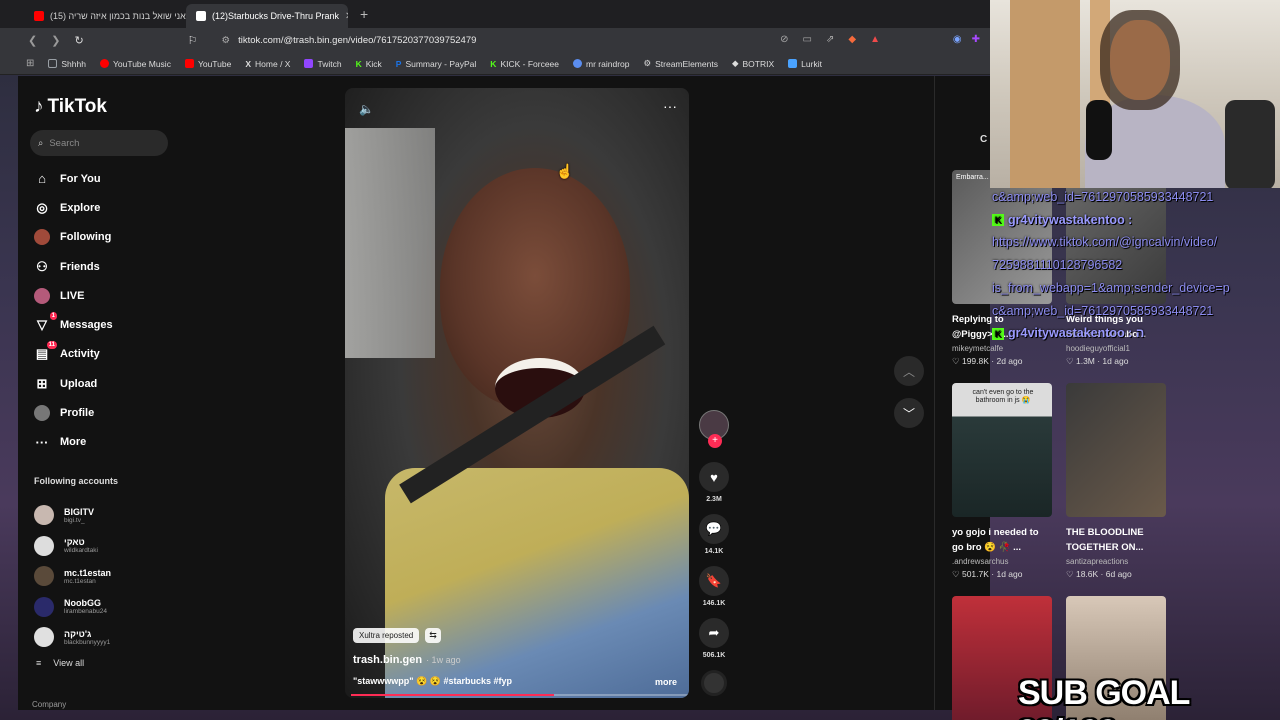  What do you see at coordinates (957, 39) in the screenshot?
I see `extension-icon: ◉` at bounding box center [957, 39].